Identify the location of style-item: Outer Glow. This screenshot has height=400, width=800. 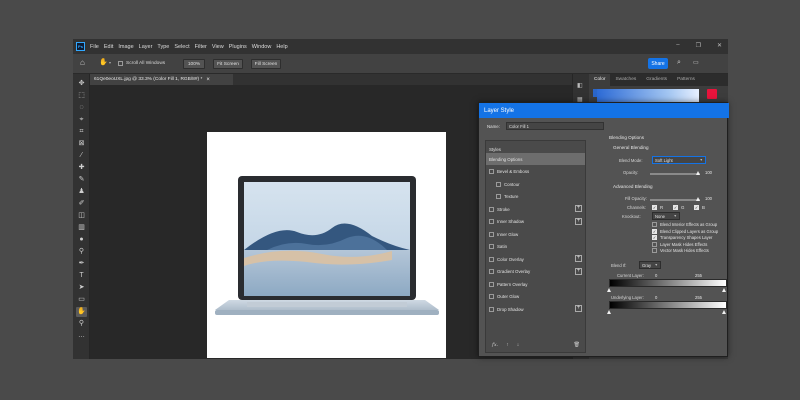
(535, 297).